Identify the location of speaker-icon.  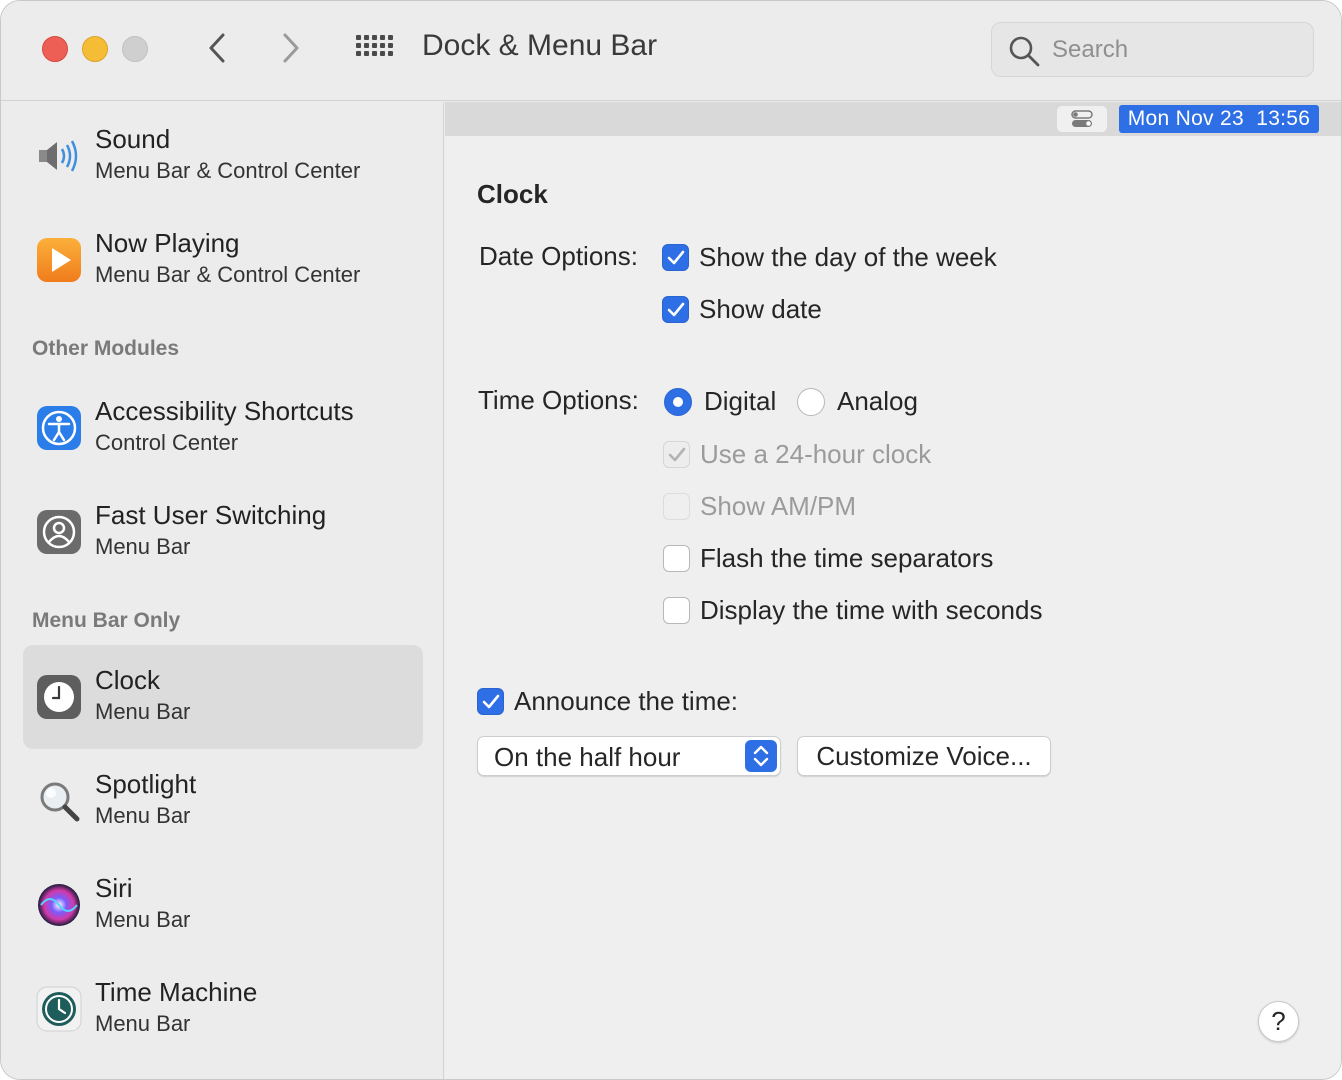
(58, 156).